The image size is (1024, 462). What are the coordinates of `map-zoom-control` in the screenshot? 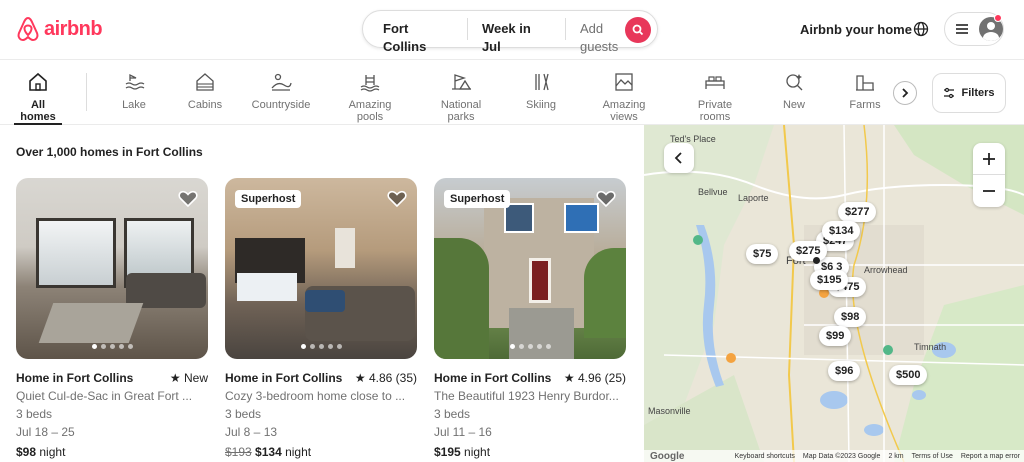 It's located at (989, 175).